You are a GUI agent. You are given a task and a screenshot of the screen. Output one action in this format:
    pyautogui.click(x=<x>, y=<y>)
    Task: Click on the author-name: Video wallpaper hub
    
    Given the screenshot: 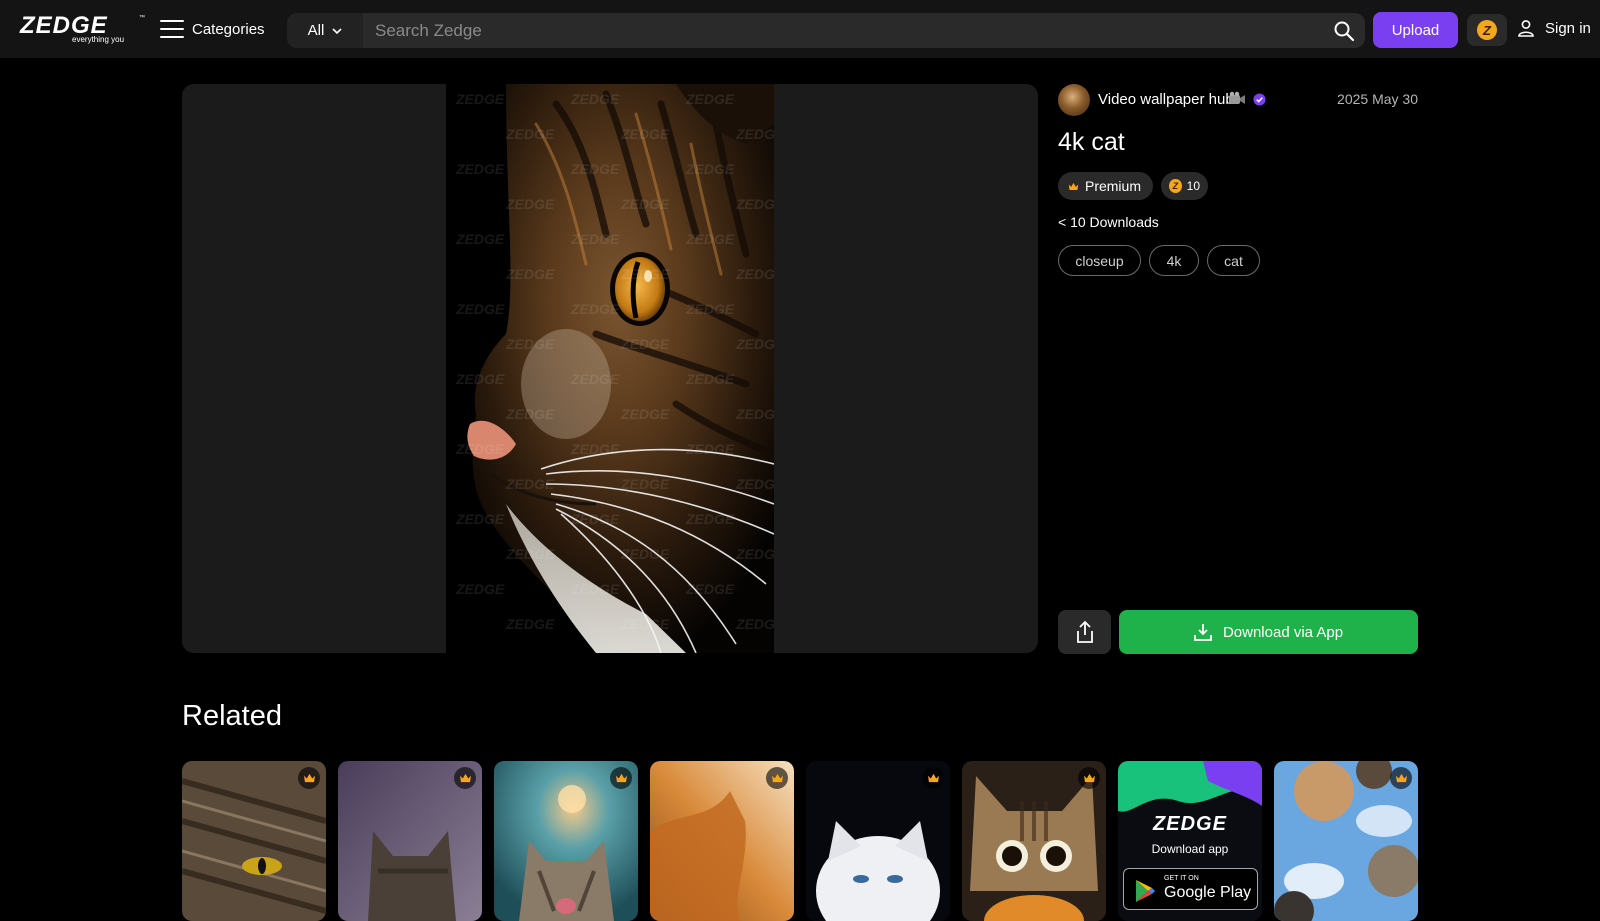 What is the action you would take?
    pyautogui.click(x=1166, y=99)
    